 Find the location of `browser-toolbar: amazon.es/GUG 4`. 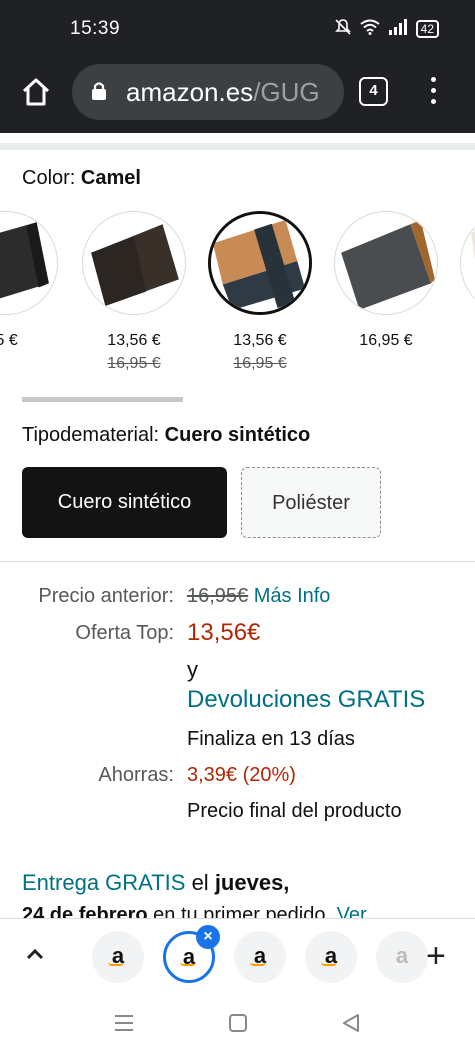

browser-toolbar: amazon.es/GUG 4 is located at coordinates (237, 96).